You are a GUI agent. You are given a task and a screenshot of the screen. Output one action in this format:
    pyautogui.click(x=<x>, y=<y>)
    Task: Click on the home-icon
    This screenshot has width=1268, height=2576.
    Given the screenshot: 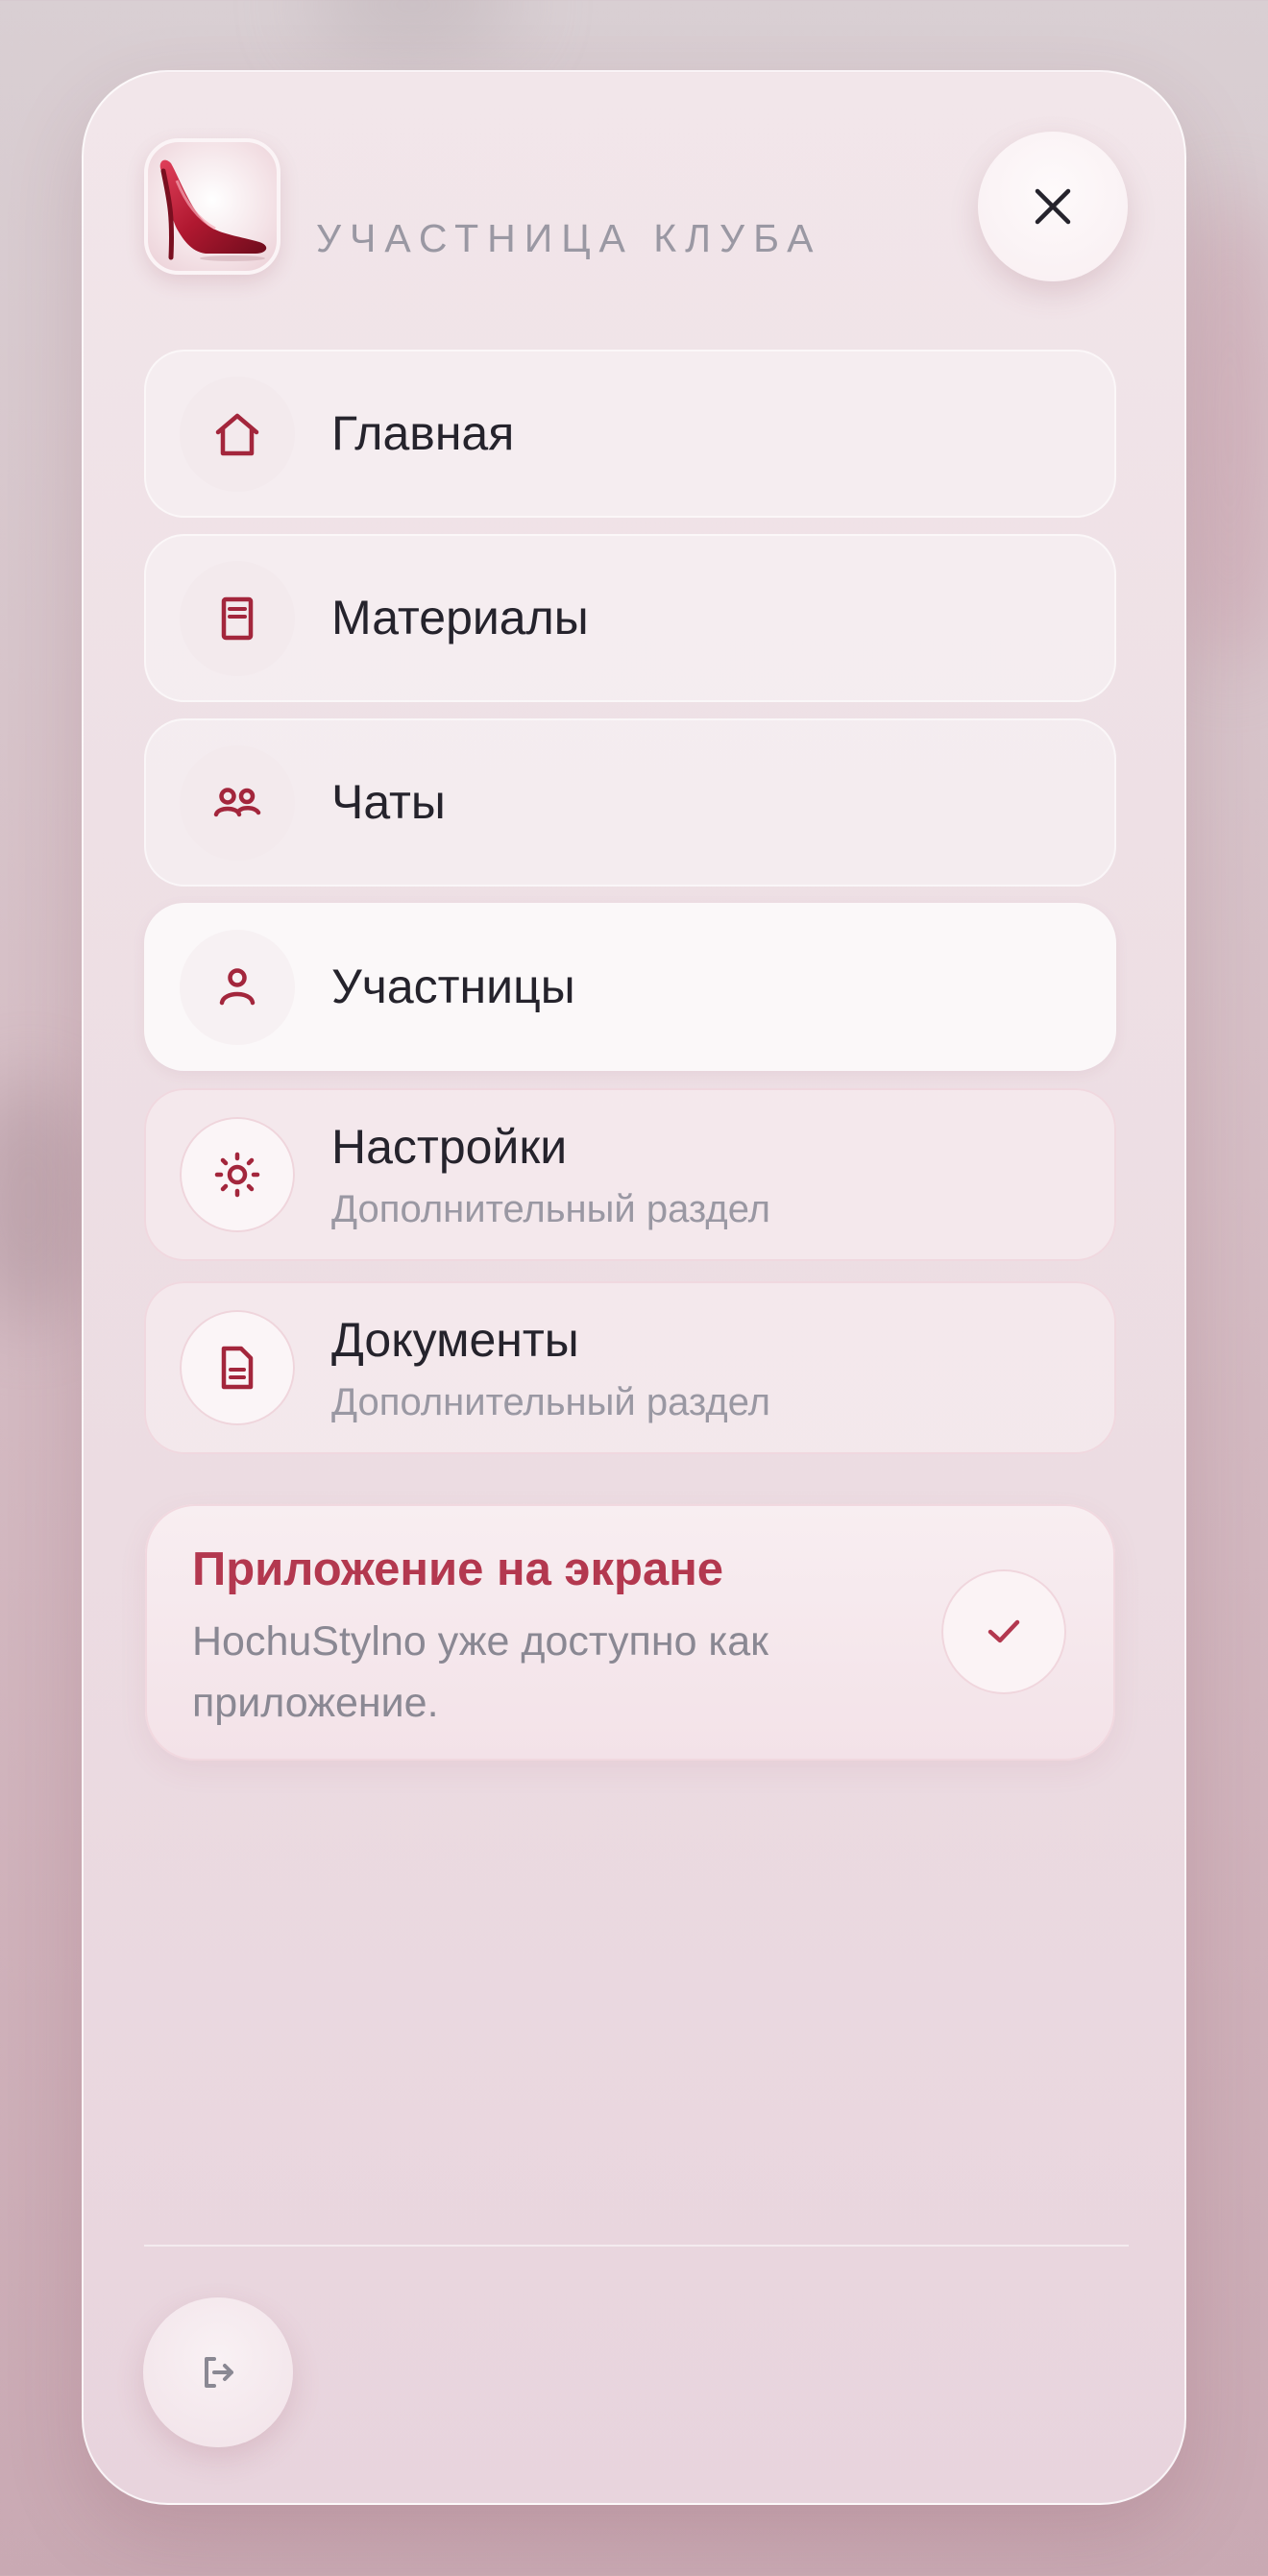 What is the action you would take?
    pyautogui.click(x=237, y=435)
    